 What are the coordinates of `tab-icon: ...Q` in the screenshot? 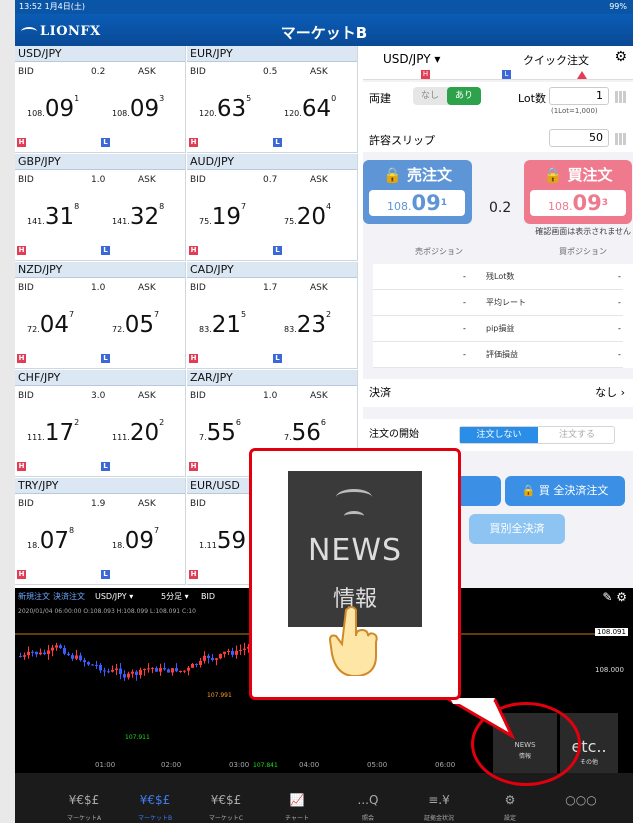 It's located at (368, 800).